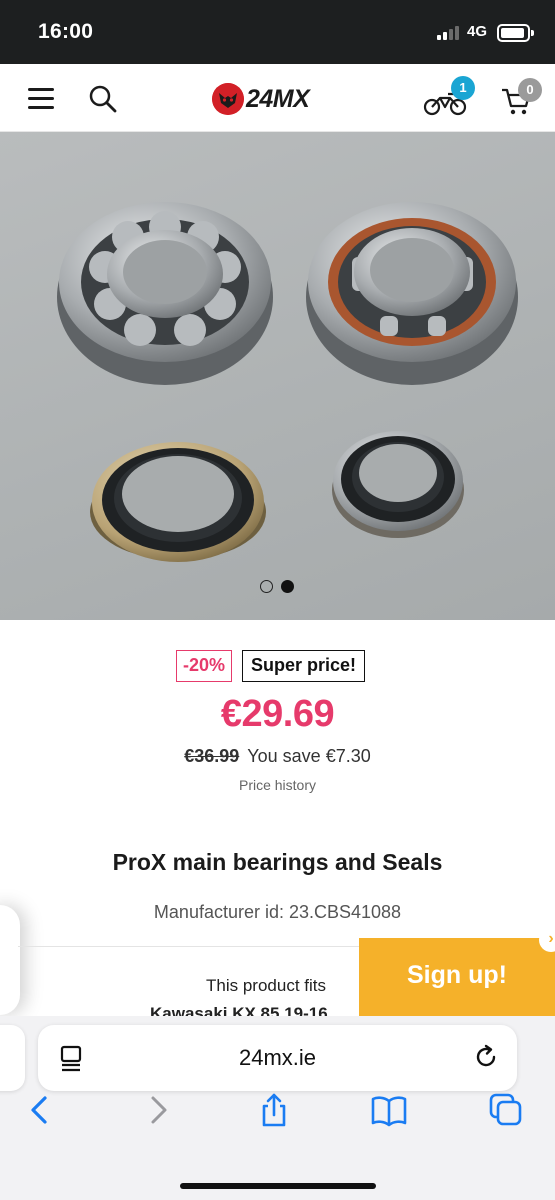 This screenshot has width=555, height=1200. I want to click on logo-text: 24MX, so click(278, 99).